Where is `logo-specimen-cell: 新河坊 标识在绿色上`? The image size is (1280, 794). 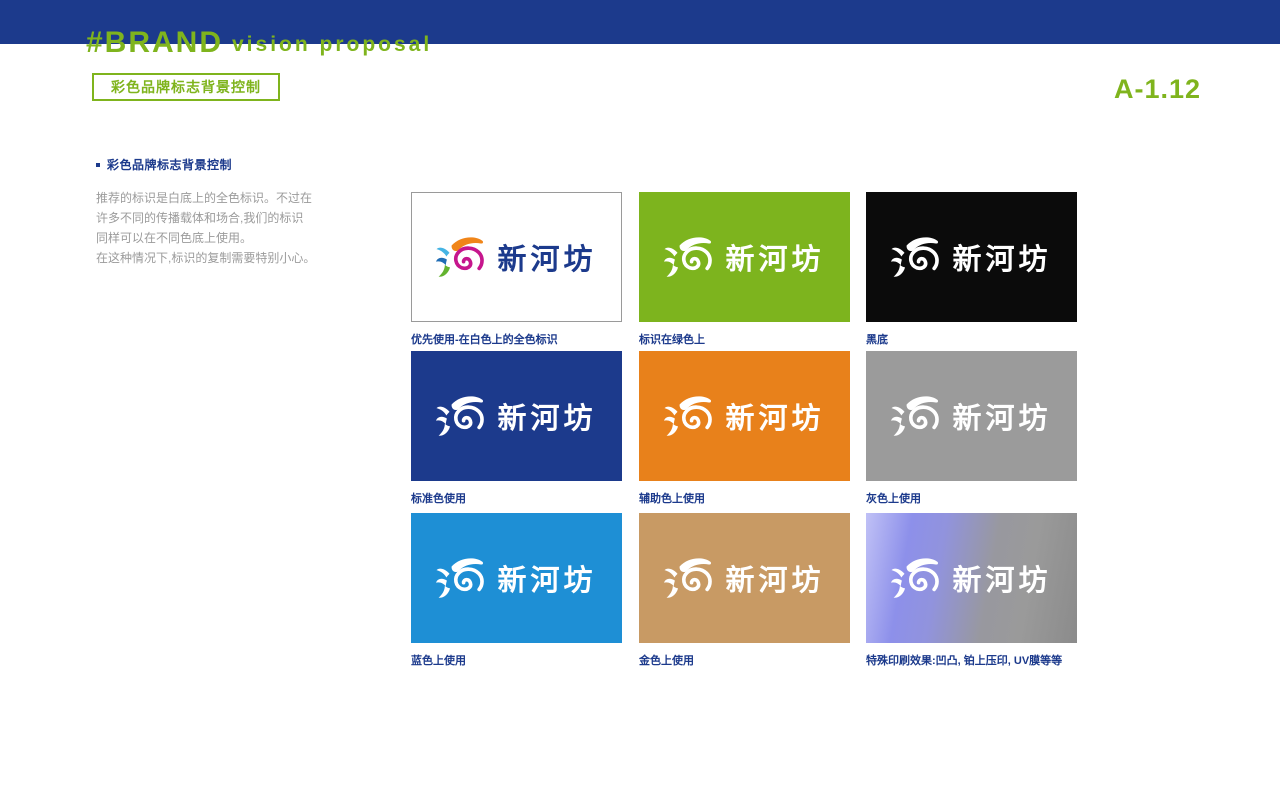
logo-specimen-cell: 新河坊 标识在绿色上 is located at coordinates (752, 269).